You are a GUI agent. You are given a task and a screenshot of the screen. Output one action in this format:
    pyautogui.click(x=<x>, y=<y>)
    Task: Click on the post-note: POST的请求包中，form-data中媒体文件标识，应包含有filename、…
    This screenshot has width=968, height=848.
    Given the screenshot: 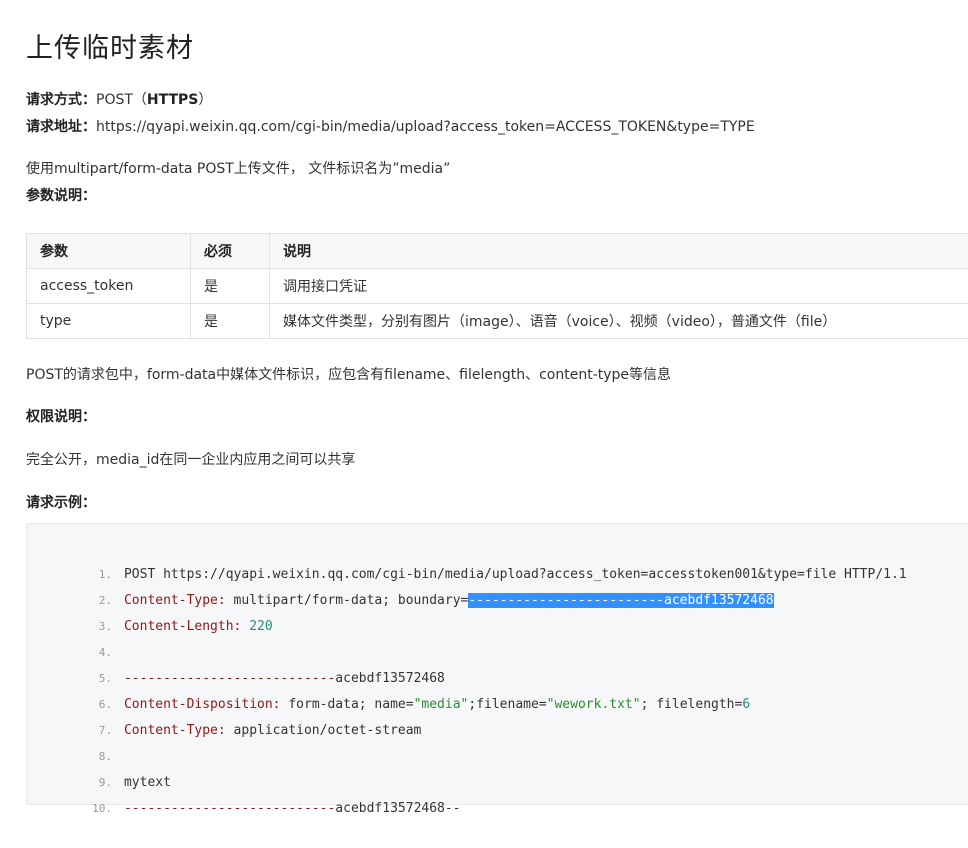 What is the action you would take?
    pyautogui.click(x=348, y=374)
    